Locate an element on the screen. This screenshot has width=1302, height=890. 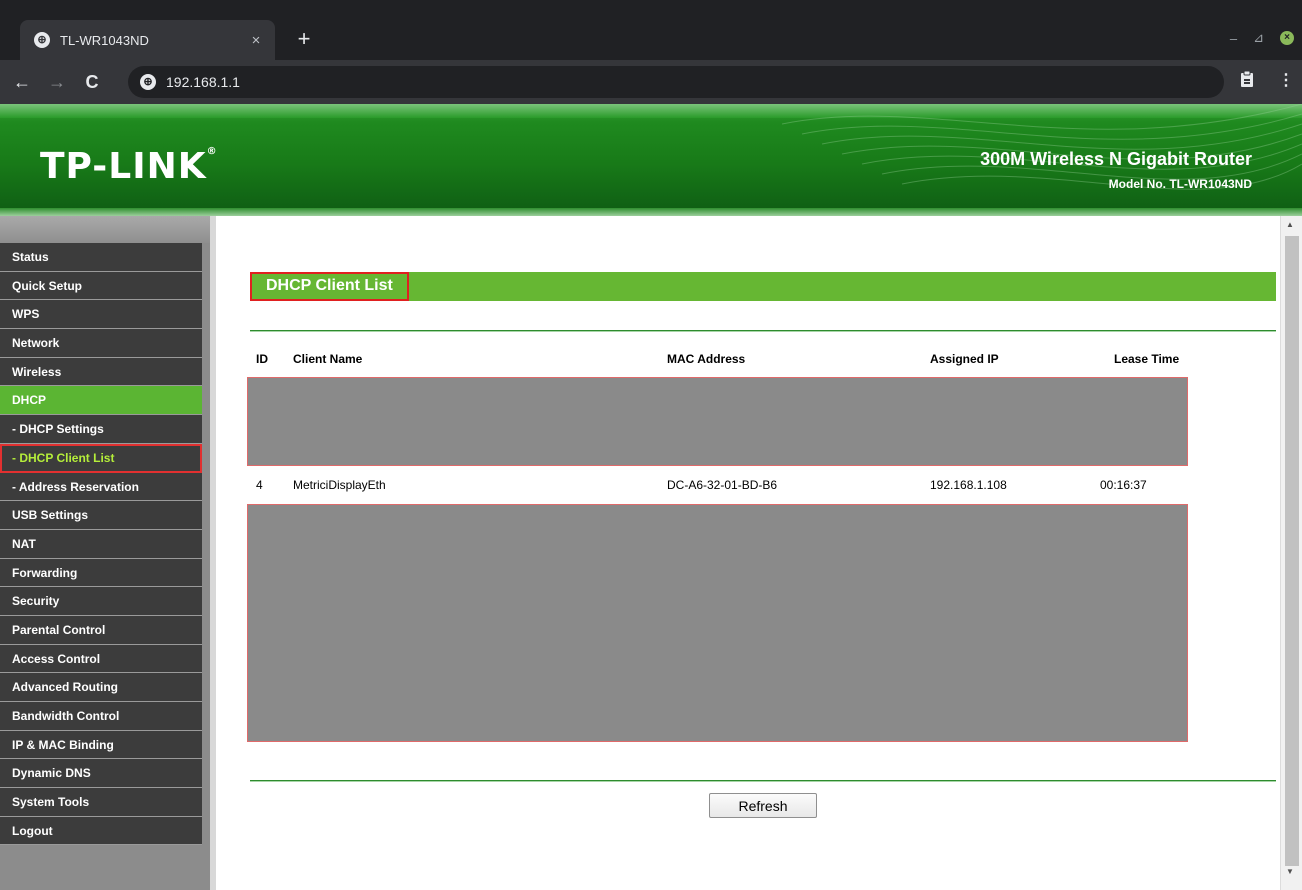
tp-link-logo: TP-LINK® is located at coordinates (129, 166).